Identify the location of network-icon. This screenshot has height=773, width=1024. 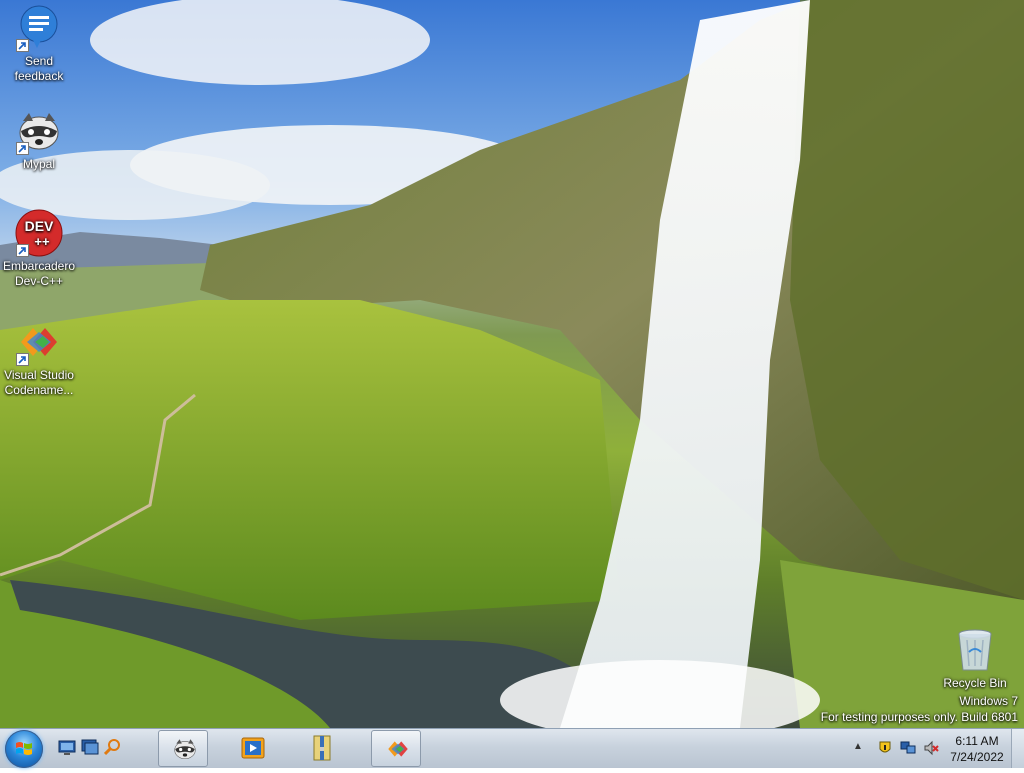
(908, 748).